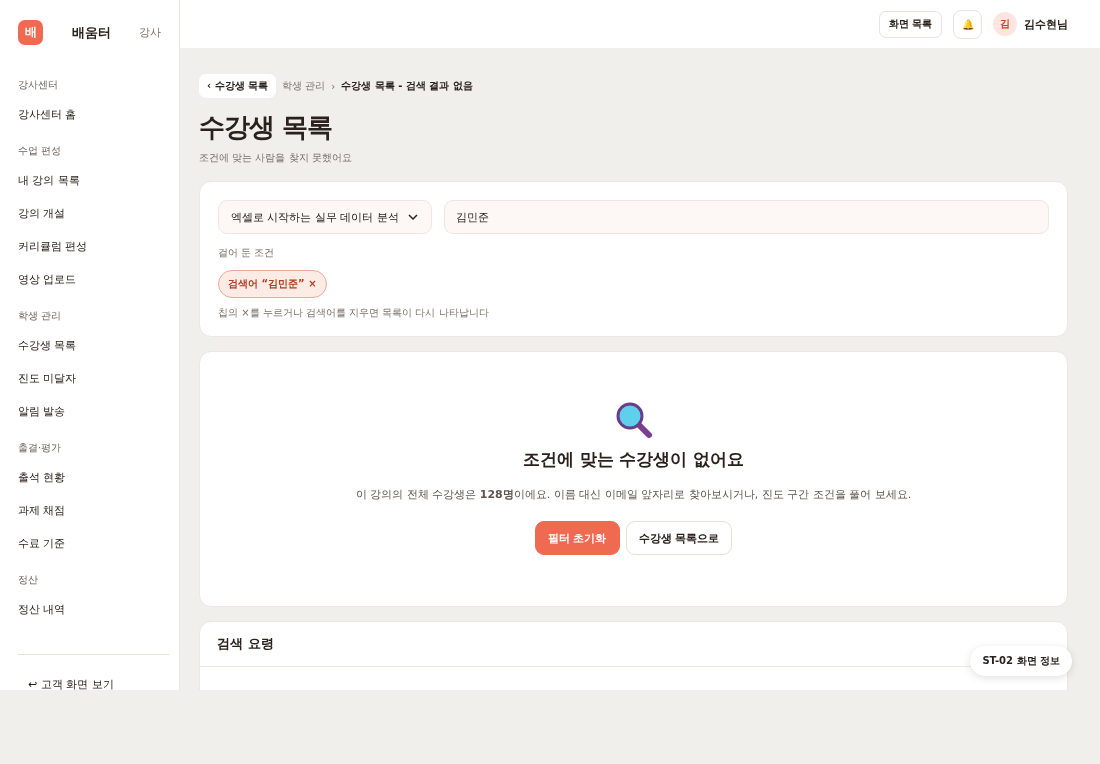 This screenshot has width=1100, height=764. Describe the element at coordinates (93, 609) in the screenshot. I see `nav-item: 정산 내역` at that location.